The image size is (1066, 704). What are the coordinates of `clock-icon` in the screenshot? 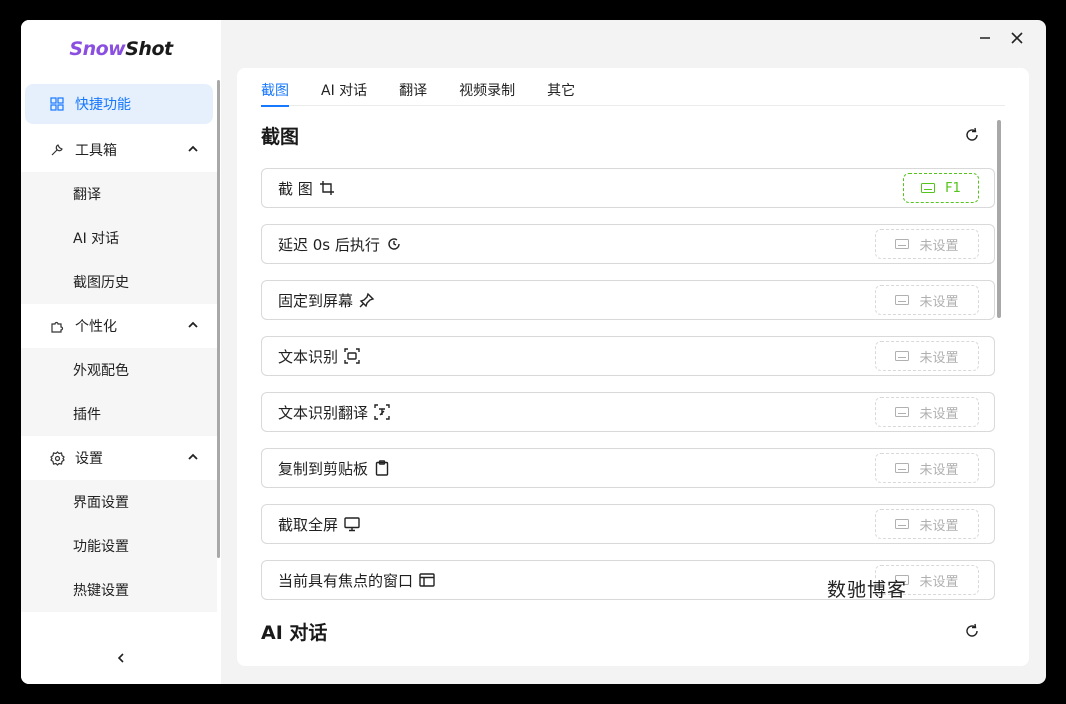 It's located at (394, 244).